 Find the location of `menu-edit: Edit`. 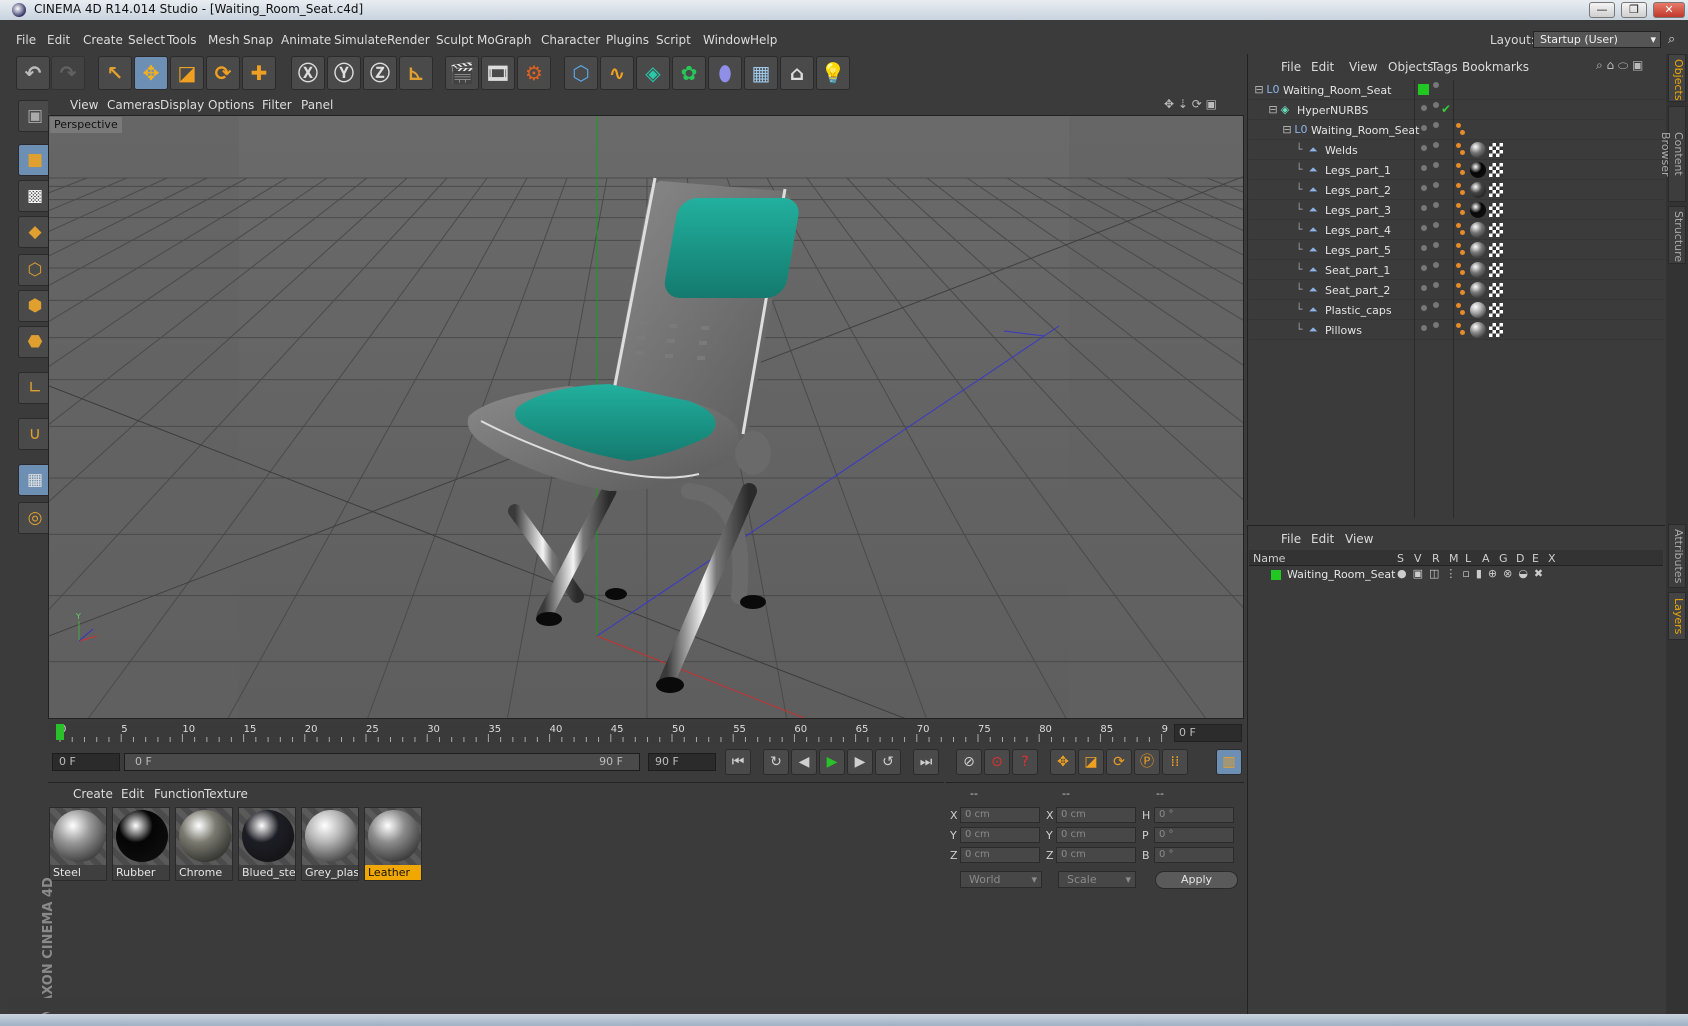

menu-edit: Edit is located at coordinates (58, 40).